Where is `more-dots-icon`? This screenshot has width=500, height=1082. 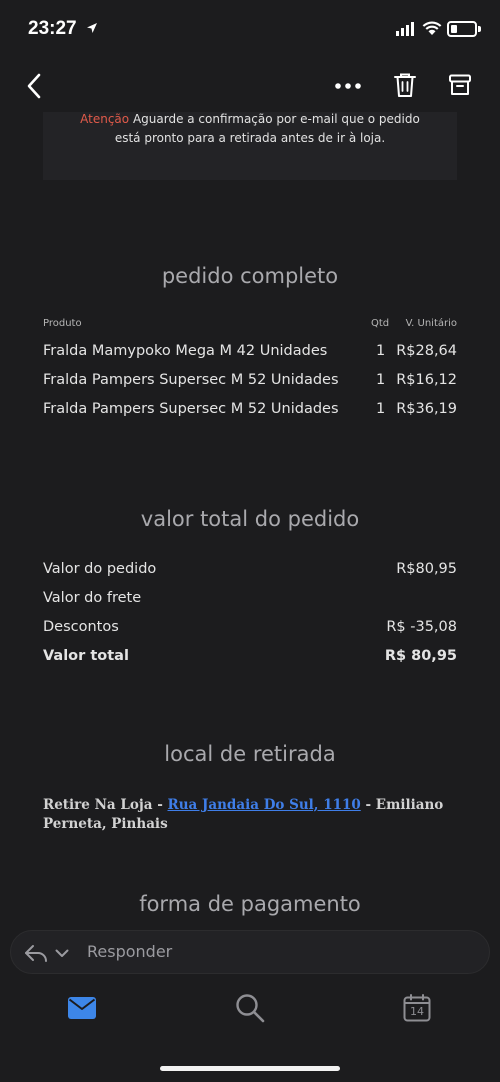 more-dots-icon is located at coordinates (348, 86).